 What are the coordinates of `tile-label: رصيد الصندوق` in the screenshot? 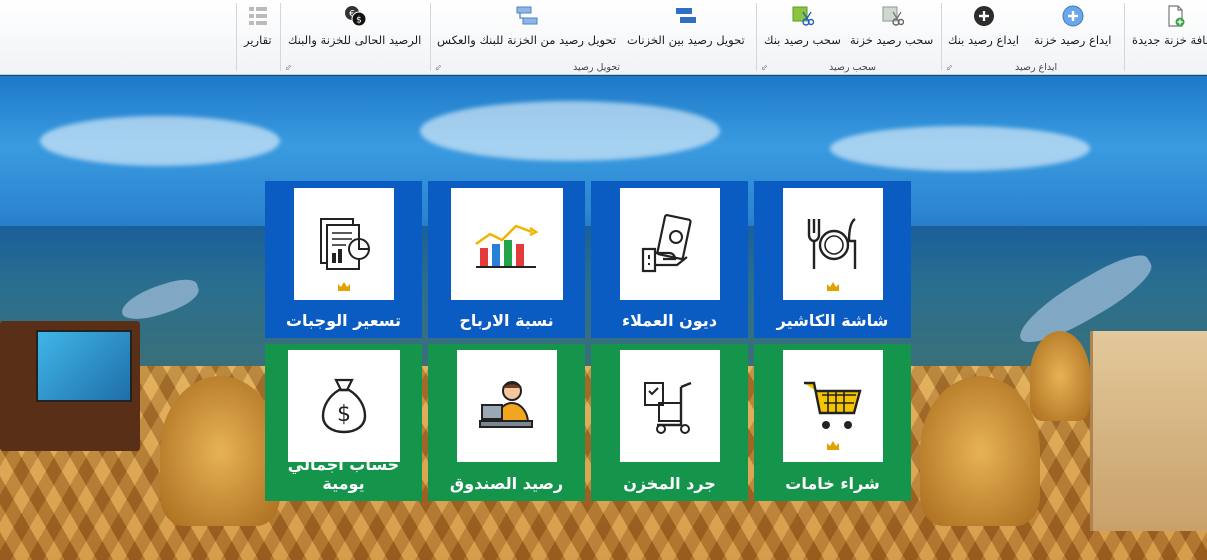 It's located at (506, 483).